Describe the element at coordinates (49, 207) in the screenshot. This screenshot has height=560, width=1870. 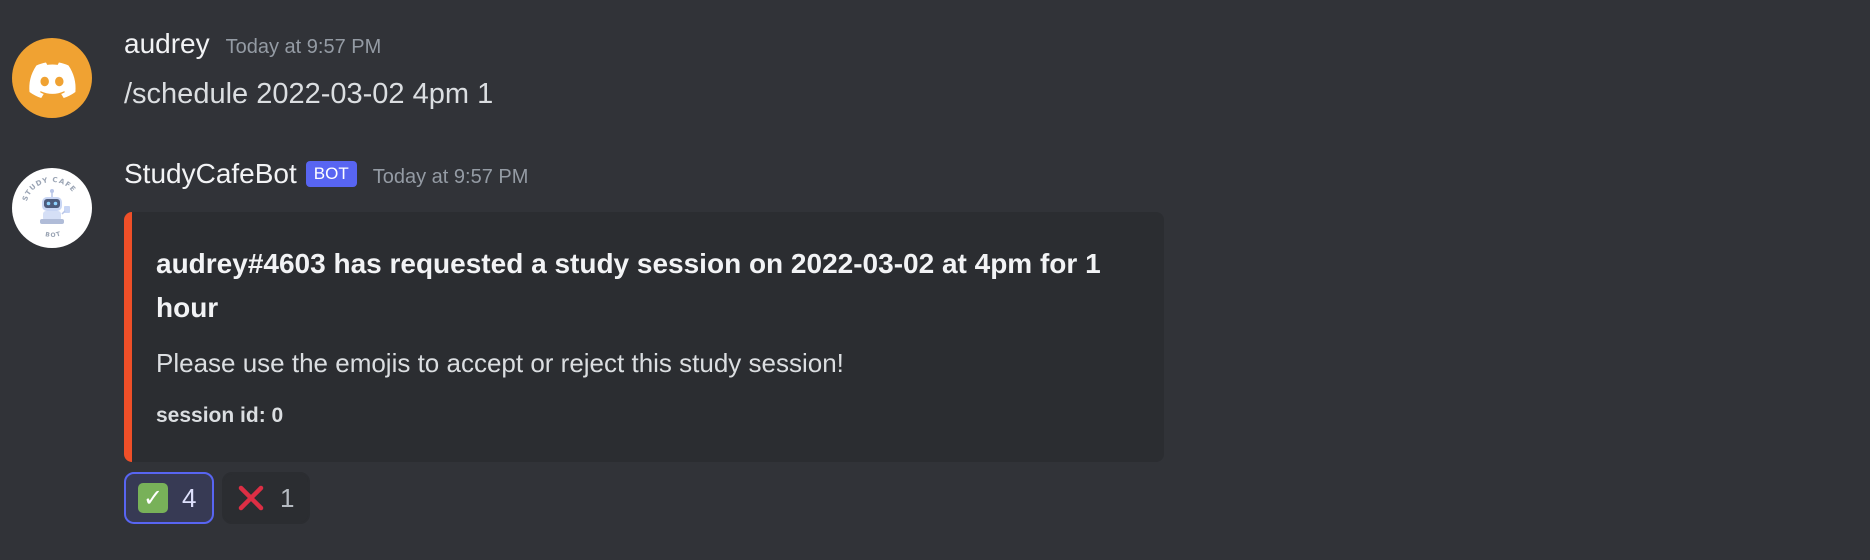
I see `study-cafe-robot-logo: STUDY CAFE BOT` at that location.